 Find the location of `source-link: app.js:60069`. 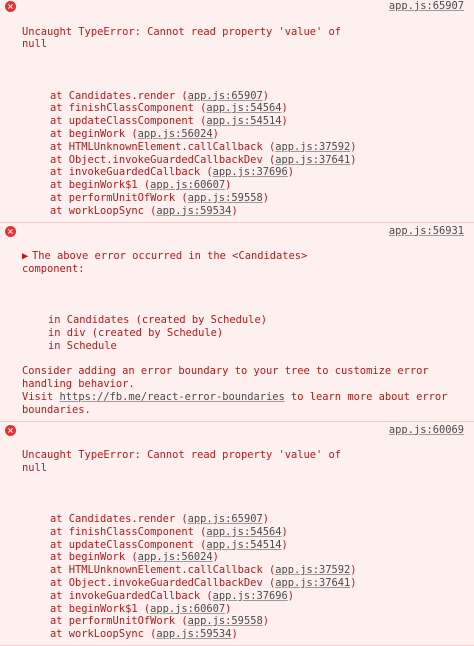

source-link: app.js:60069 is located at coordinates (426, 430).